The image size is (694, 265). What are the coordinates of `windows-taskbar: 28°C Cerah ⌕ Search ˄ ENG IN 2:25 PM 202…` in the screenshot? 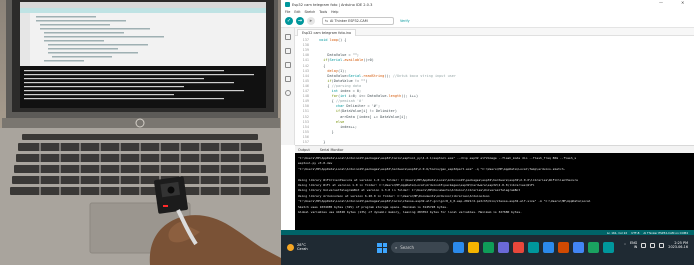 It's located at (487, 250).